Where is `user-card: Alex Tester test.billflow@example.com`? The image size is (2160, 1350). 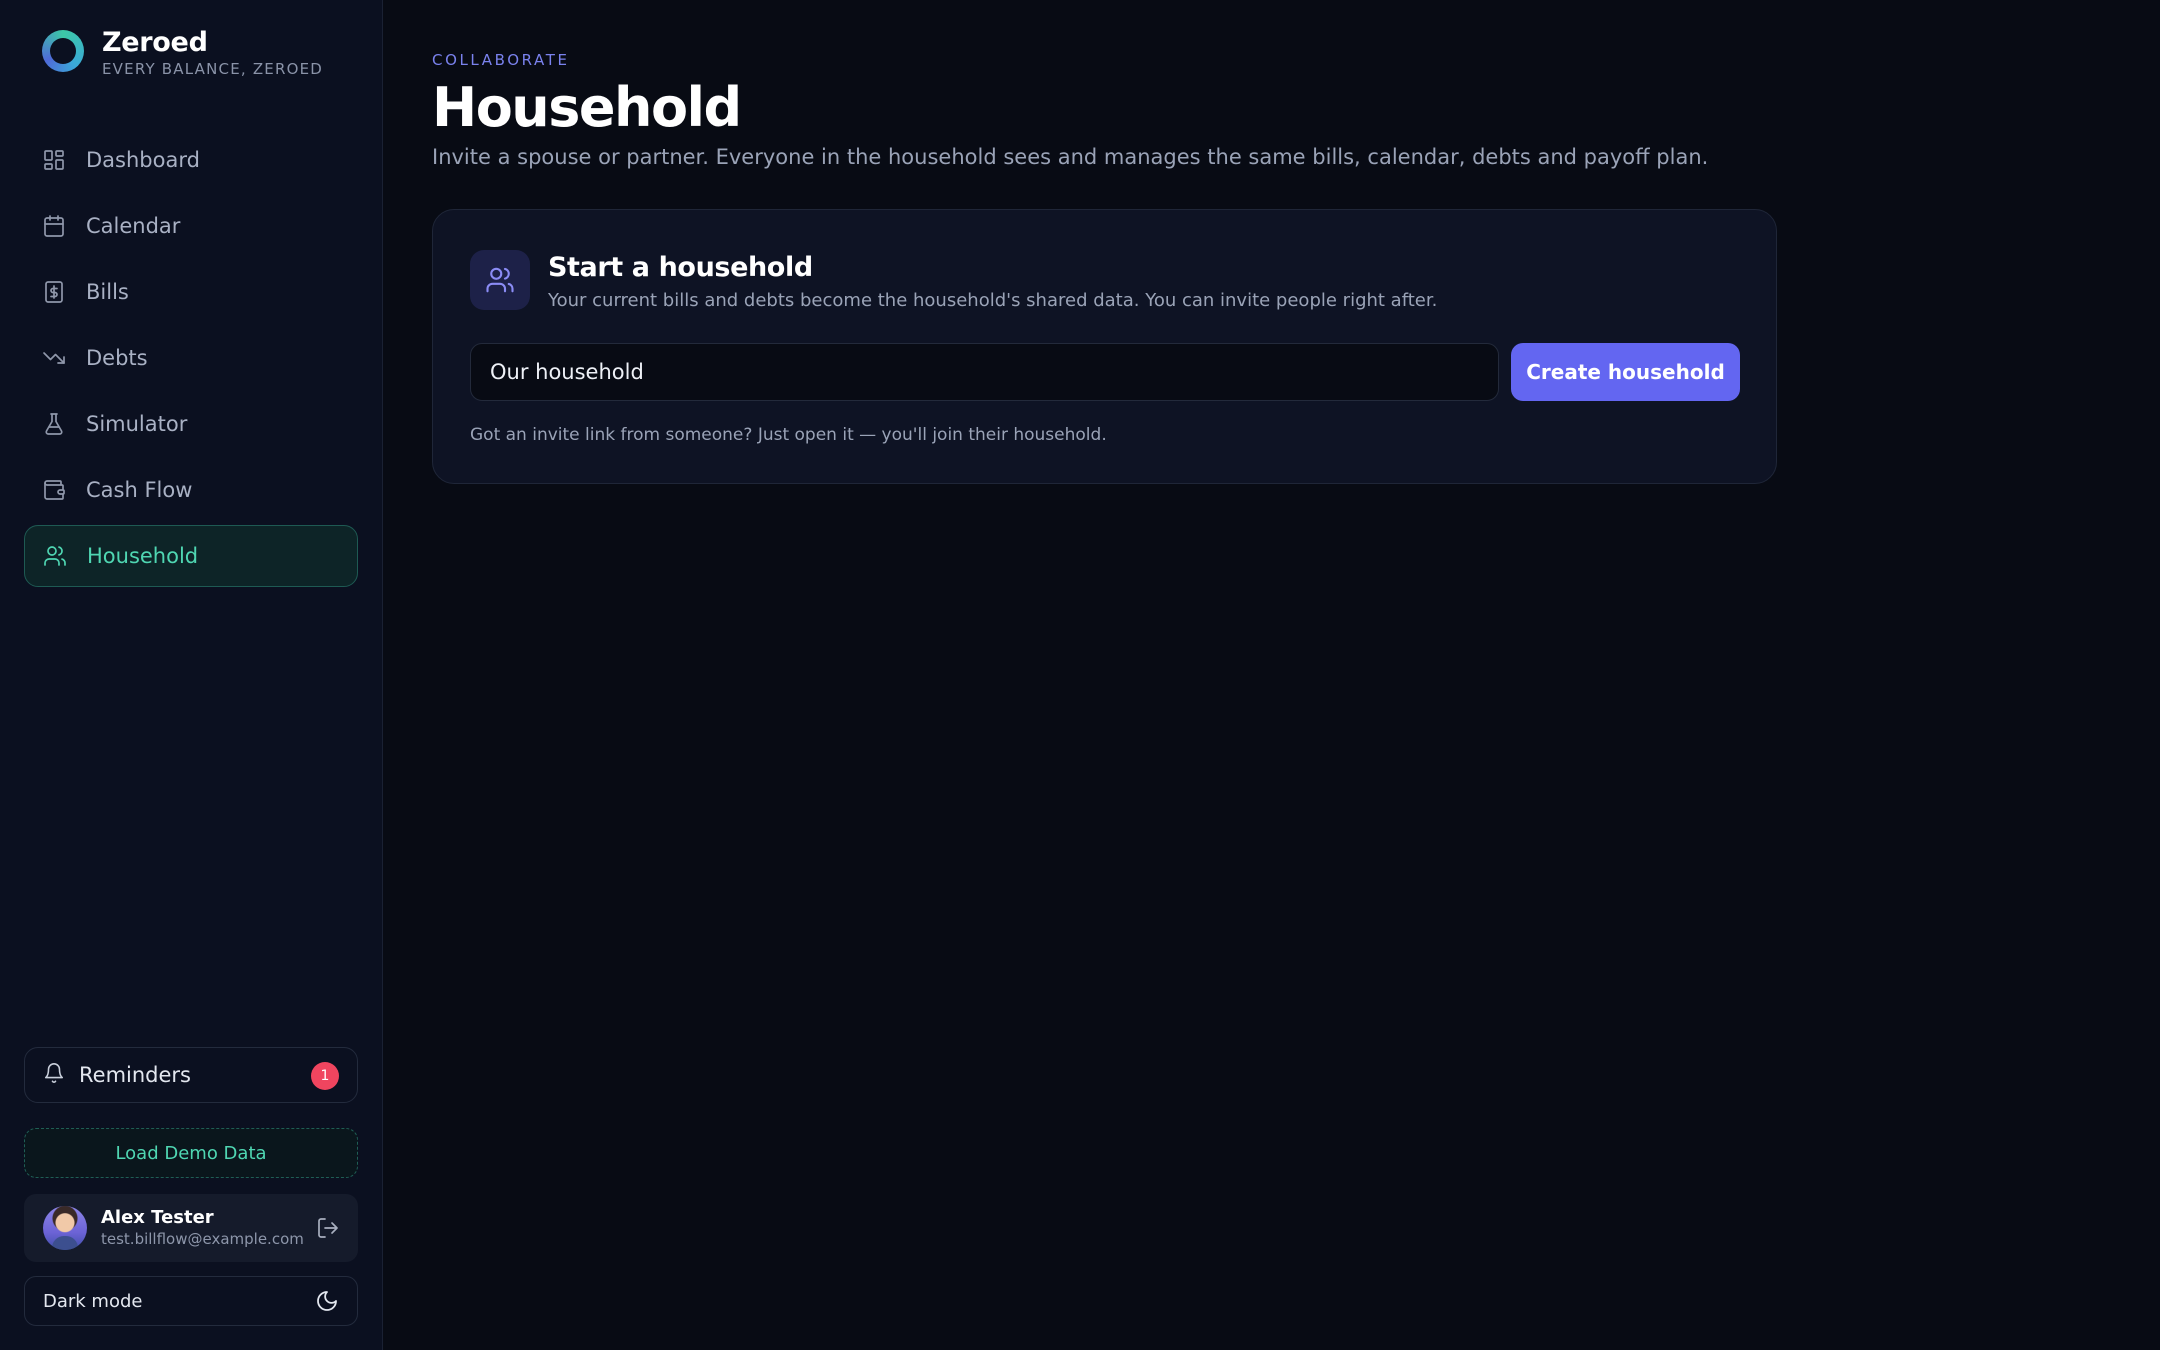
user-card: Alex Tester test.billflow@example.com is located at coordinates (191, 1228).